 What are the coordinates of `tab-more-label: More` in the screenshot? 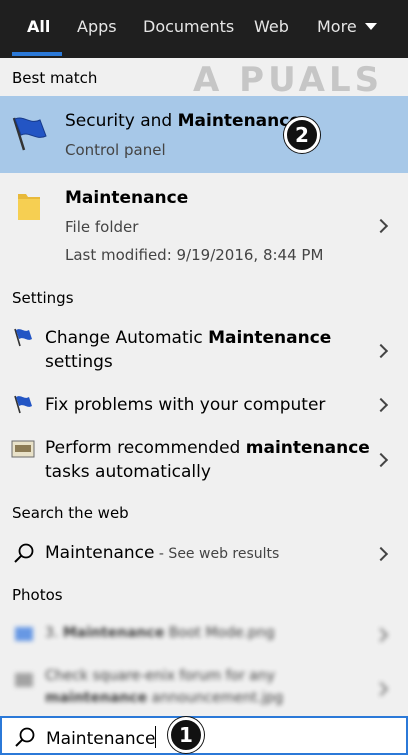 It's located at (337, 26).